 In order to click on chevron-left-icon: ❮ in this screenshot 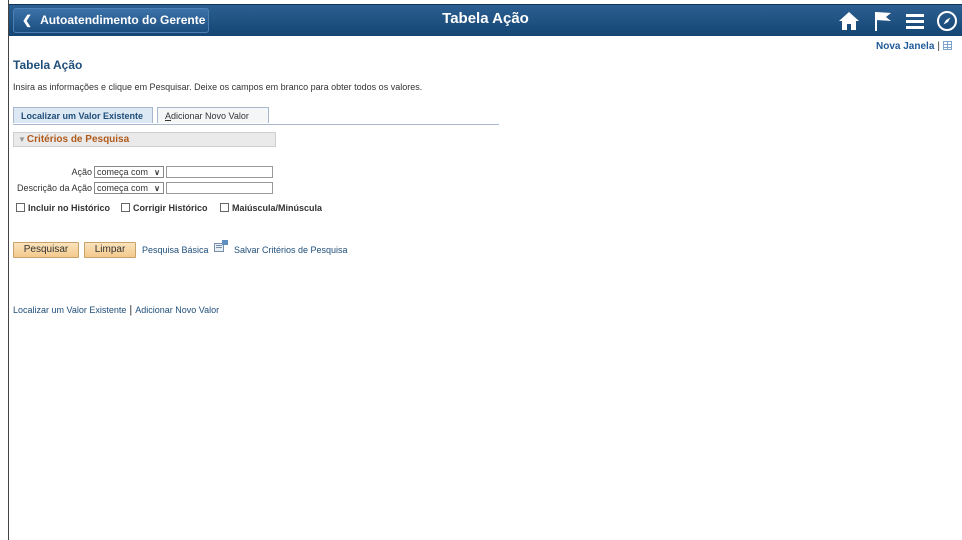, I will do `click(27, 20)`.